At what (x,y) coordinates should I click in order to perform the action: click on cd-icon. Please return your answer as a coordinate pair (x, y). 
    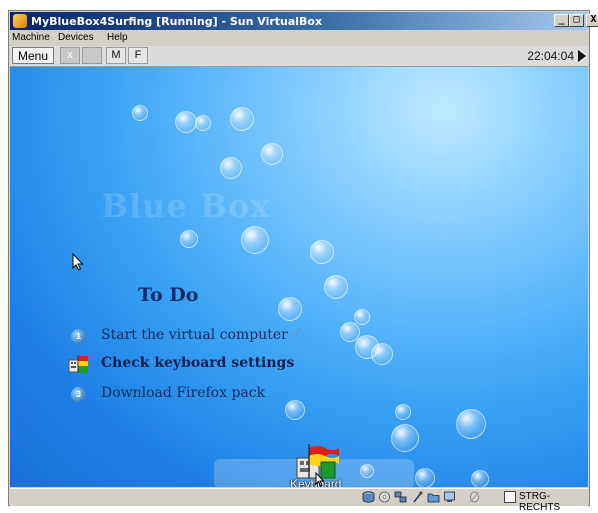
    Looking at the image, I should click on (384, 497).